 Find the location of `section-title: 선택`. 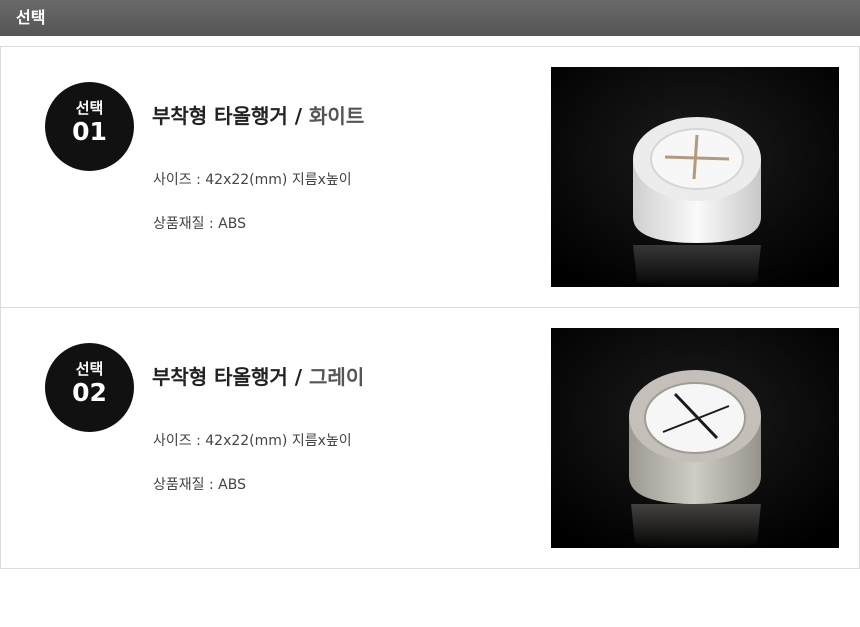

section-title: 선택 is located at coordinates (31, 17).